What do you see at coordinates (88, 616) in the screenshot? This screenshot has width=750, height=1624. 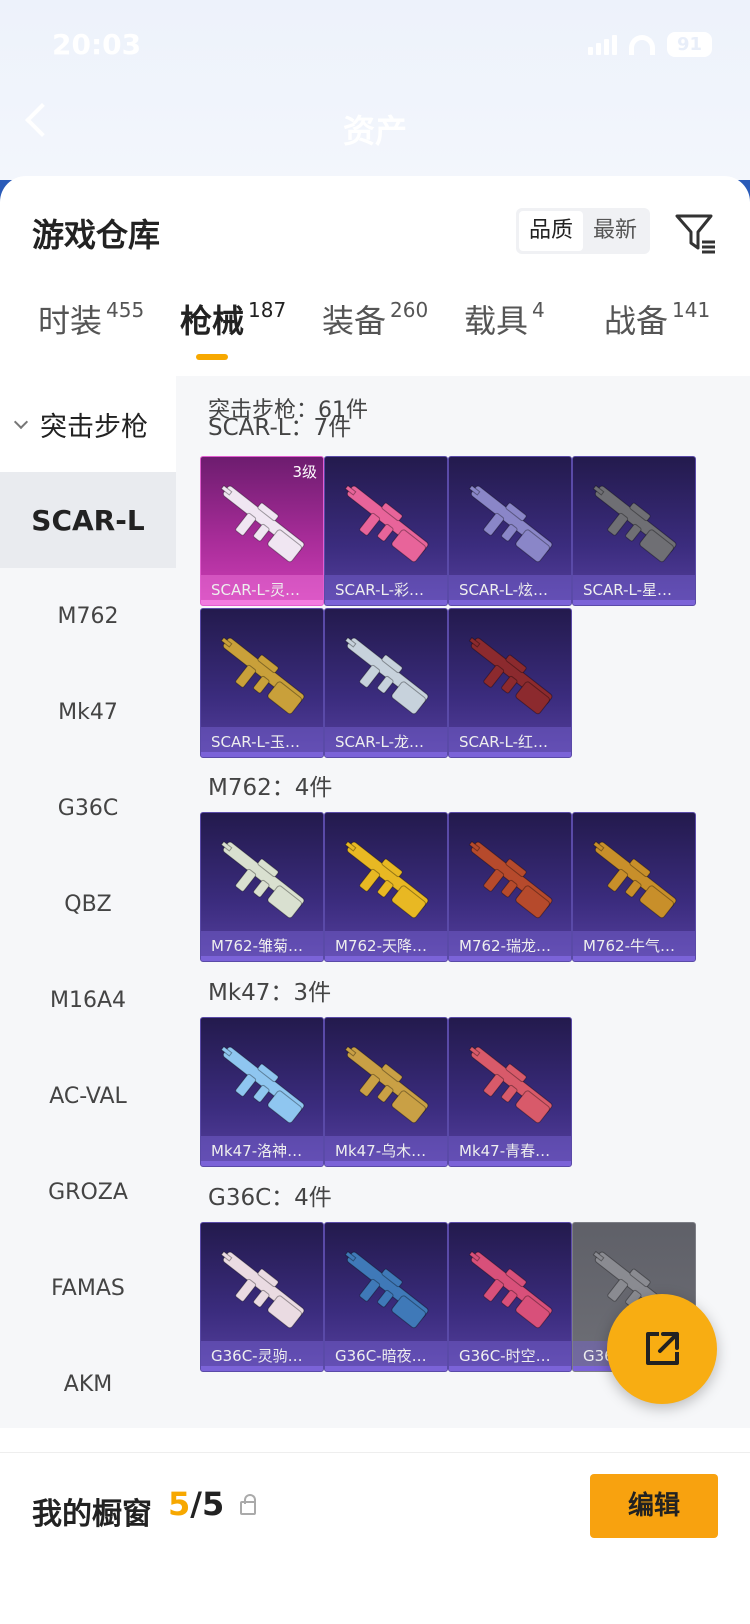 I see `sidebar-item-m762: M762` at bounding box center [88, 616].